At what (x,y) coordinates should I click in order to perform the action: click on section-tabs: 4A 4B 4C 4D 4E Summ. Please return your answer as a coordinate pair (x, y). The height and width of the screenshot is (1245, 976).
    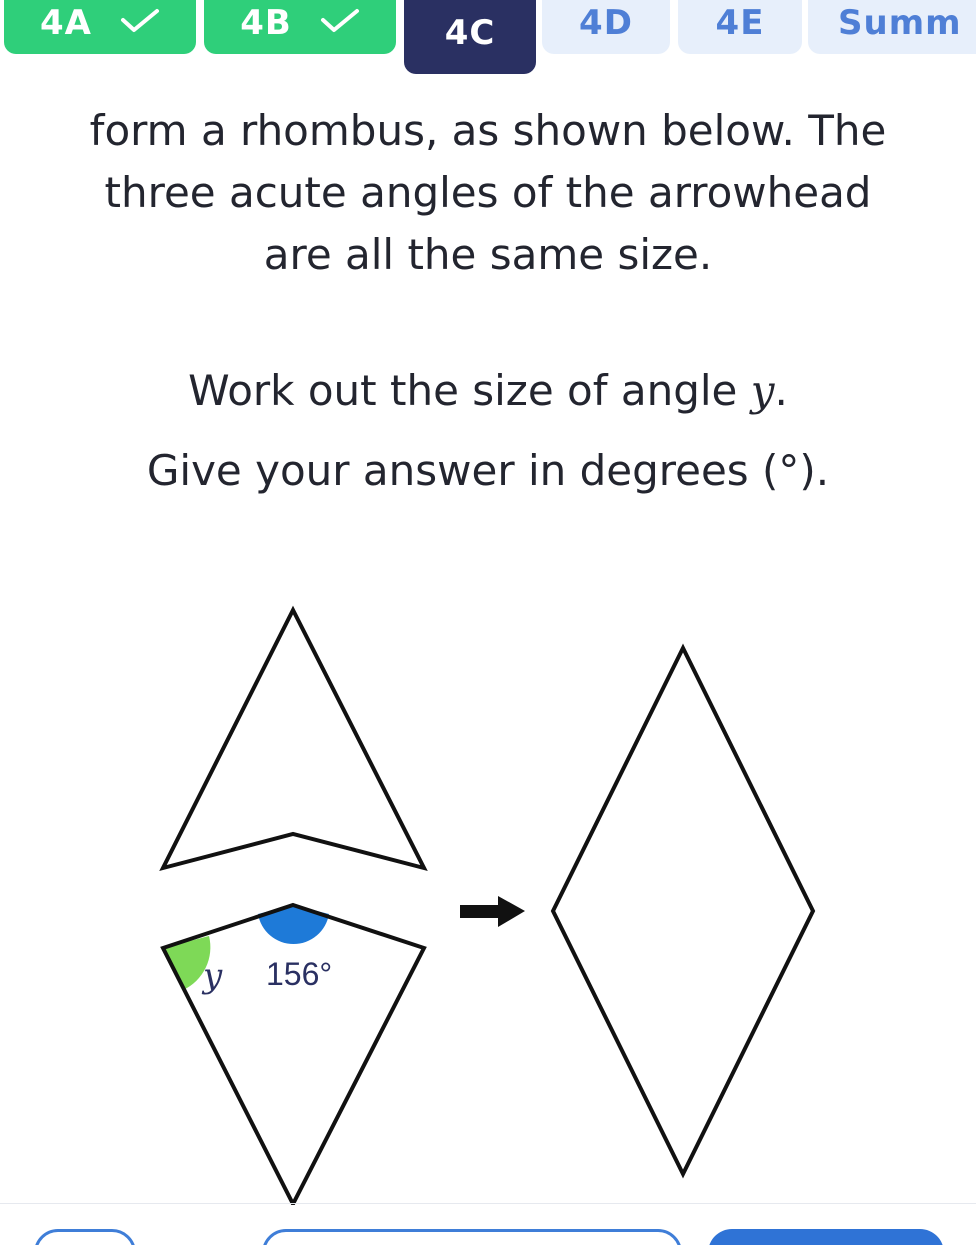
    Looking at the image, I should click on (488, 40).